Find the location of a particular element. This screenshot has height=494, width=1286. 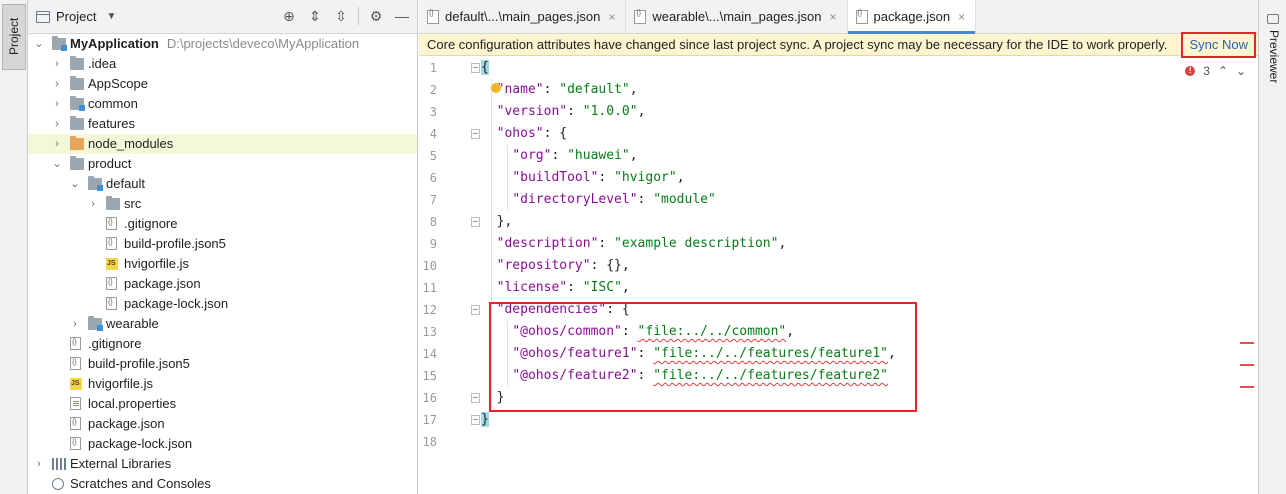

tree-item: .idea is located at coordinates (102, 64).